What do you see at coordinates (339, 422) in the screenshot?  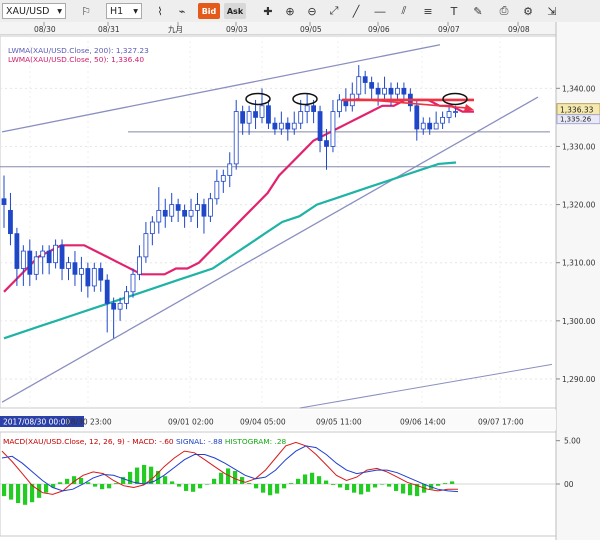 I see `x-tick-label: 09/05 11:00` at bounding box center [339, 422].